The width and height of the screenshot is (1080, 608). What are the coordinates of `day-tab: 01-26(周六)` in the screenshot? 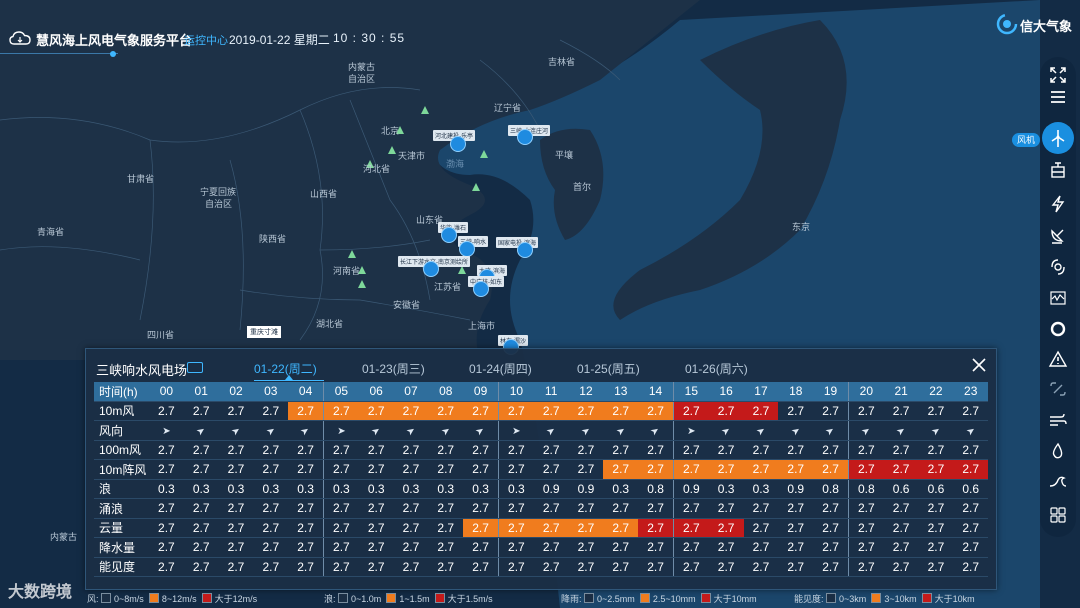 It's located at (716, 368).